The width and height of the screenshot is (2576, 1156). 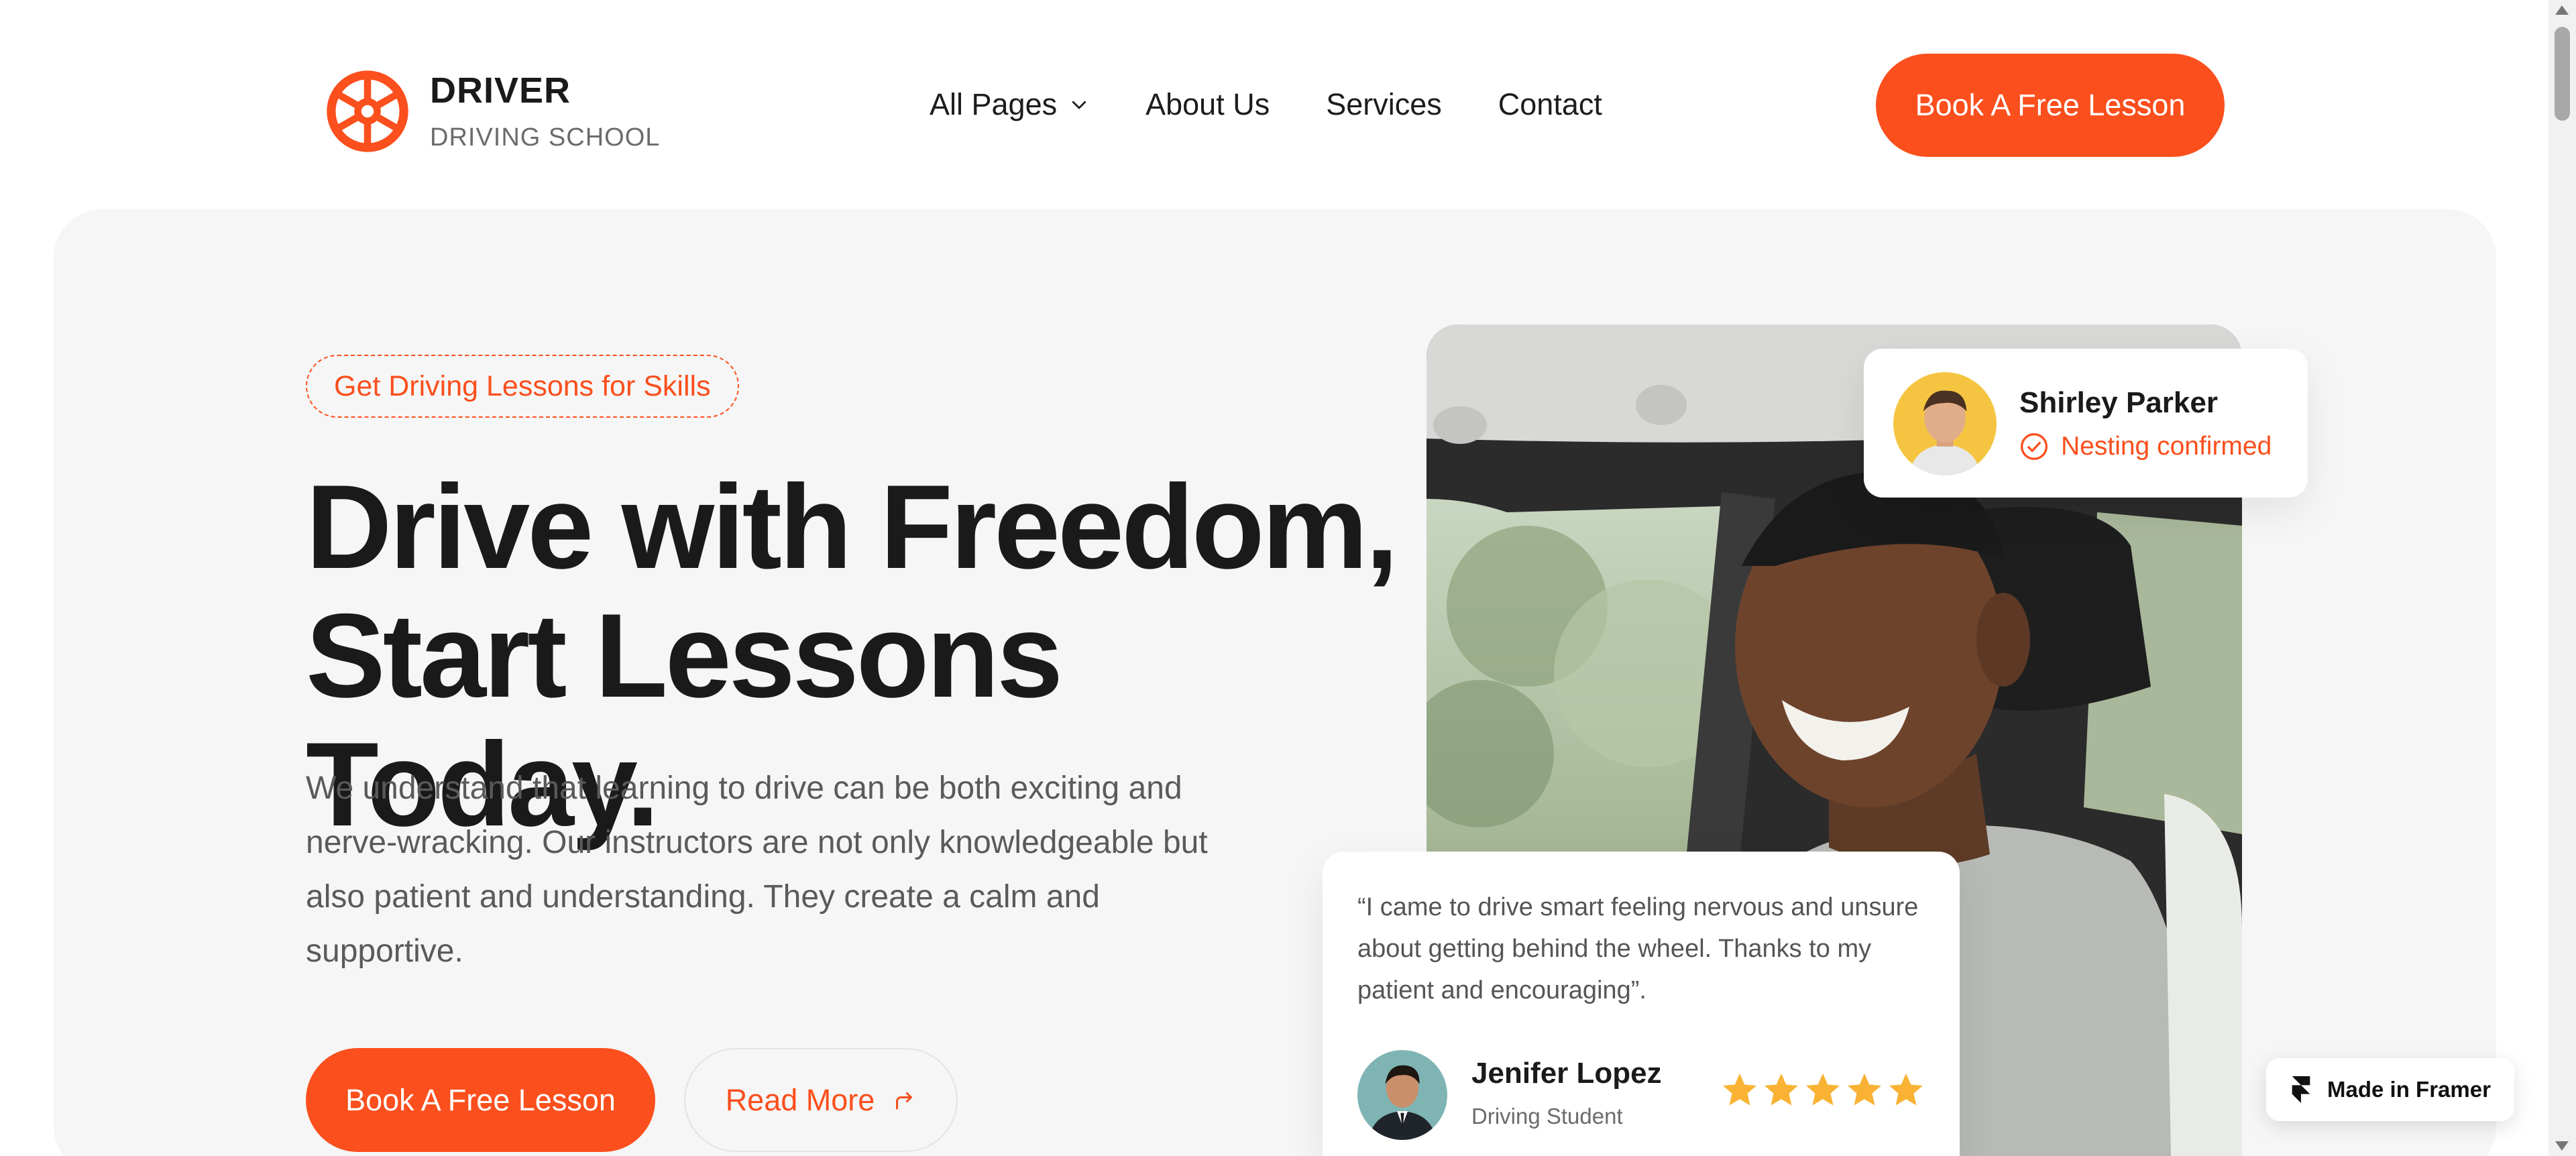 I want to click on read-more-label: Read More, so click(x=800, y=1099).